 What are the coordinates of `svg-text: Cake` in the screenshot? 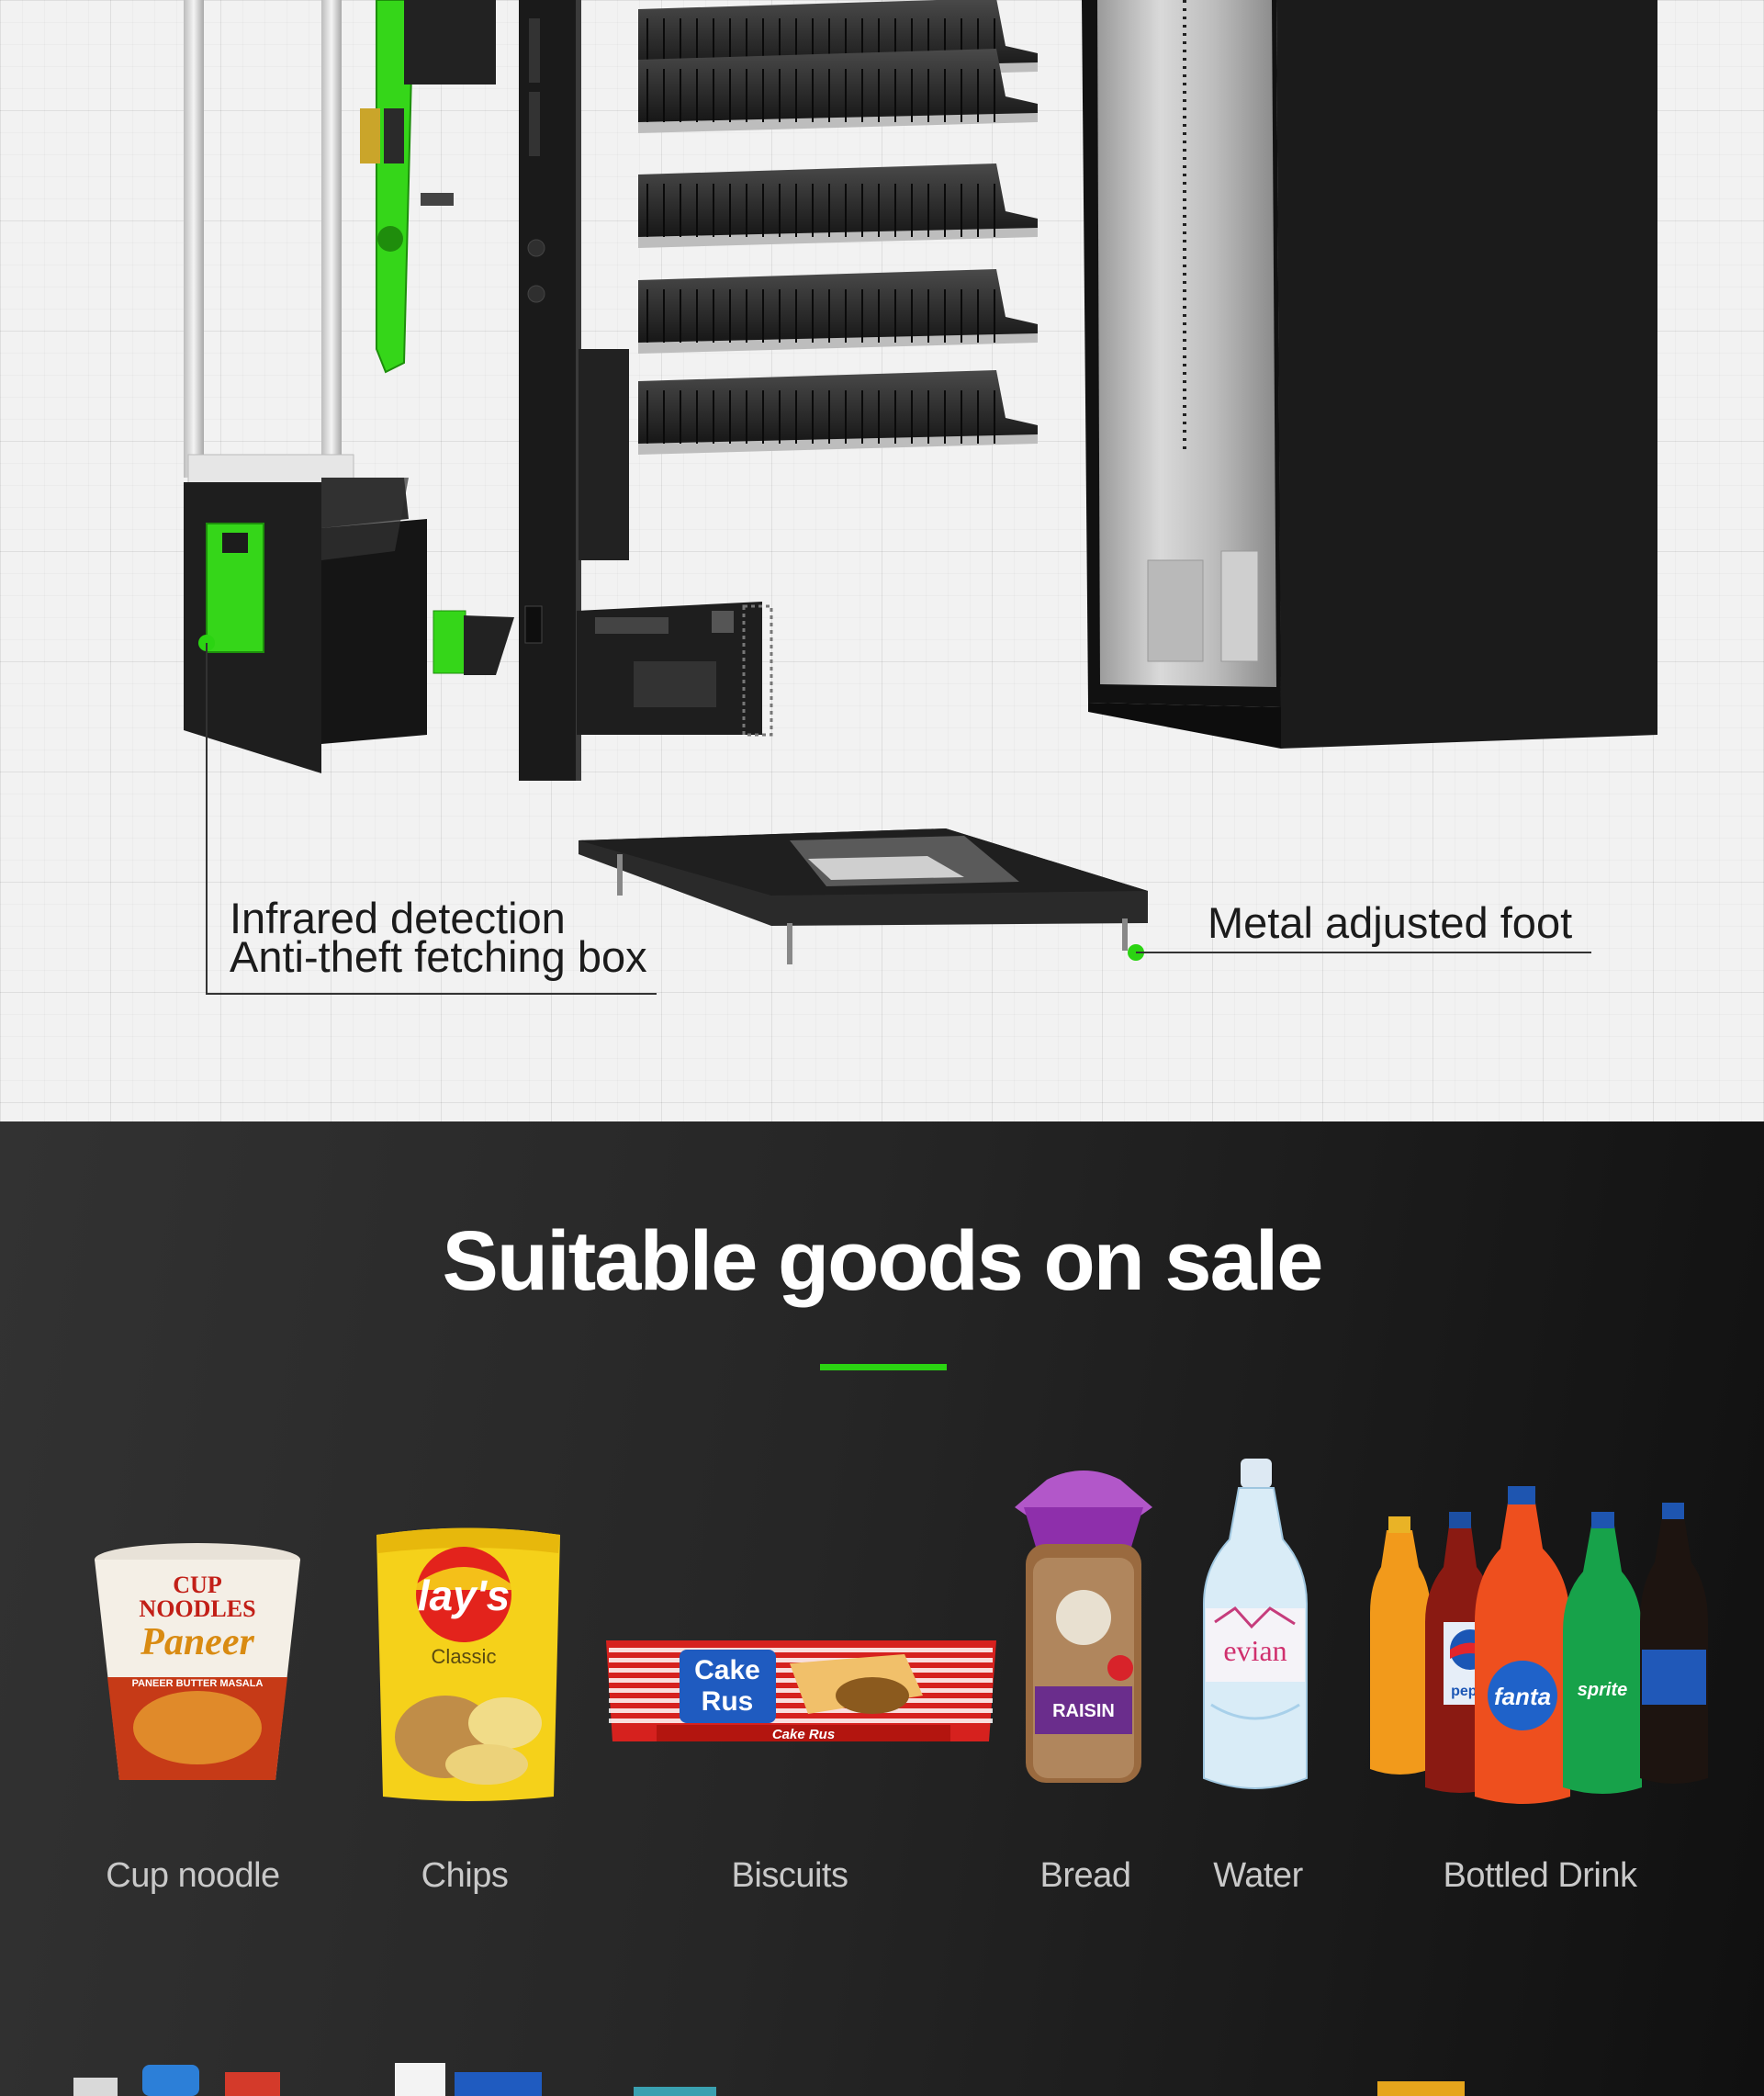 It's located at (727, 1670).